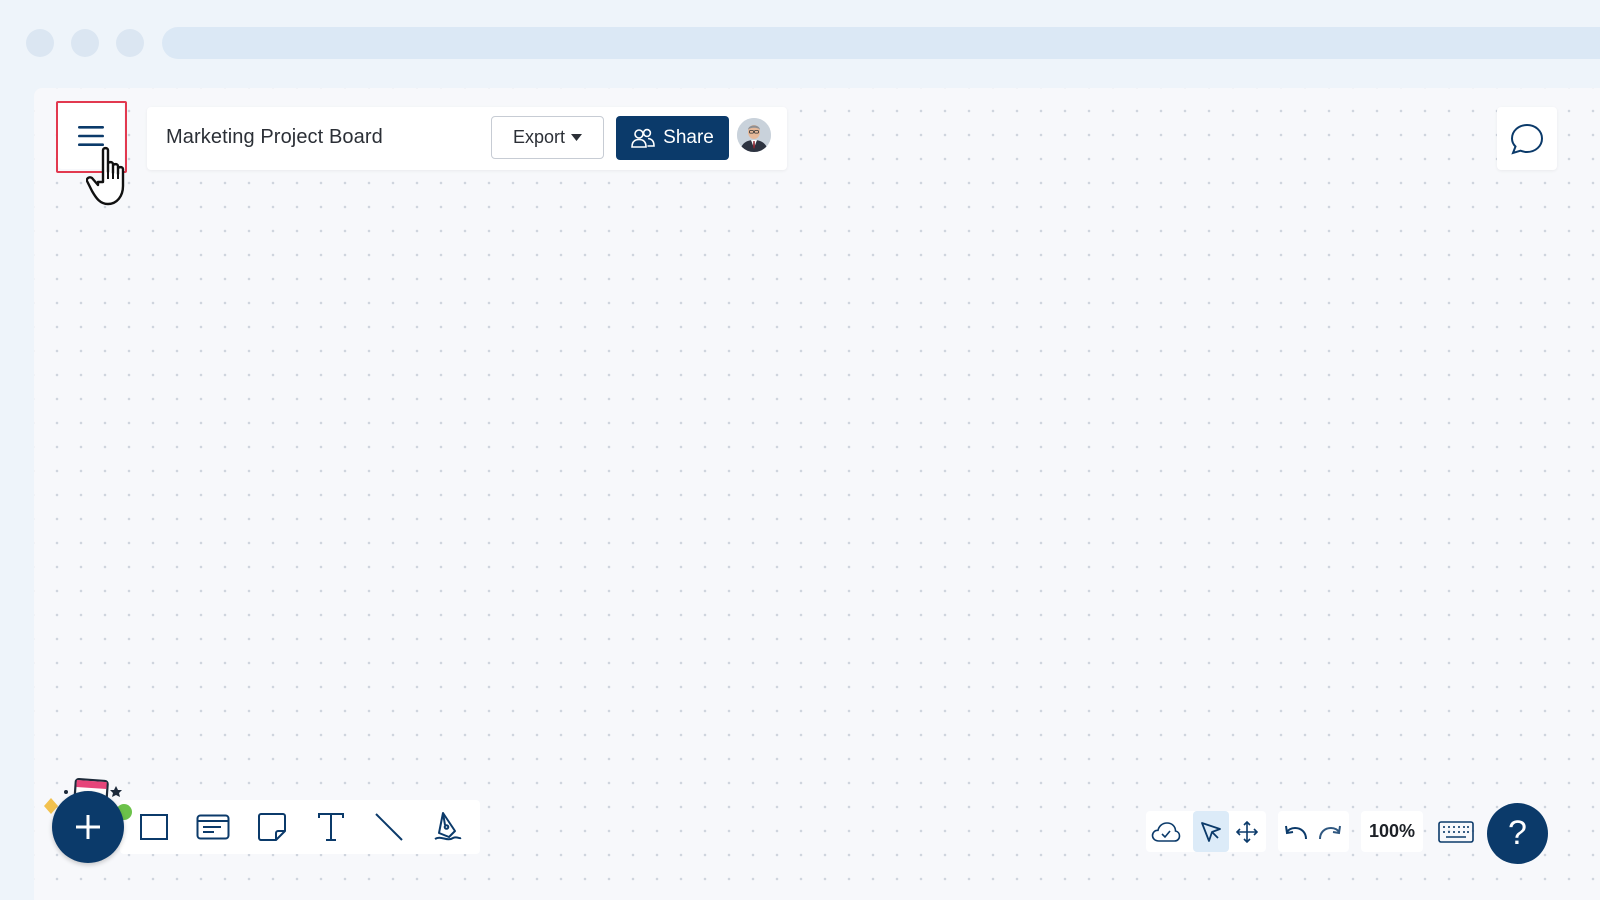 This screenshot has height=900, width=1600. I want to click on users-icon, so click(643, 138).